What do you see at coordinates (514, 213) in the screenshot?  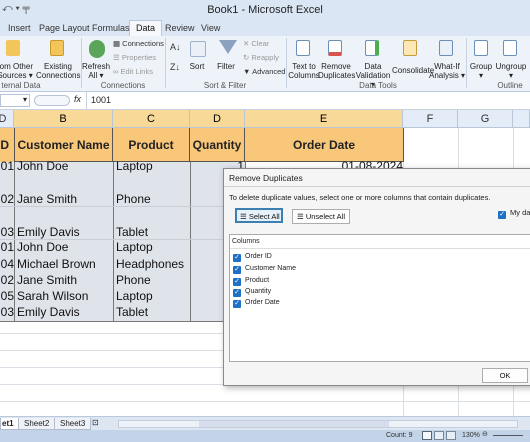 I see `my-data-has-headers-checkbox: ✓My data` at bounding box center [514, 213].